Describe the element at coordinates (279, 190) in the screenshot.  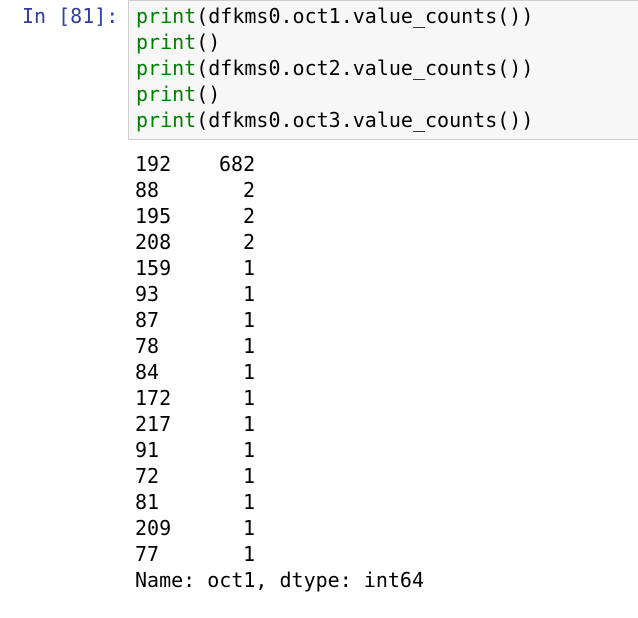
I see `output-row: 88 2` at that location.